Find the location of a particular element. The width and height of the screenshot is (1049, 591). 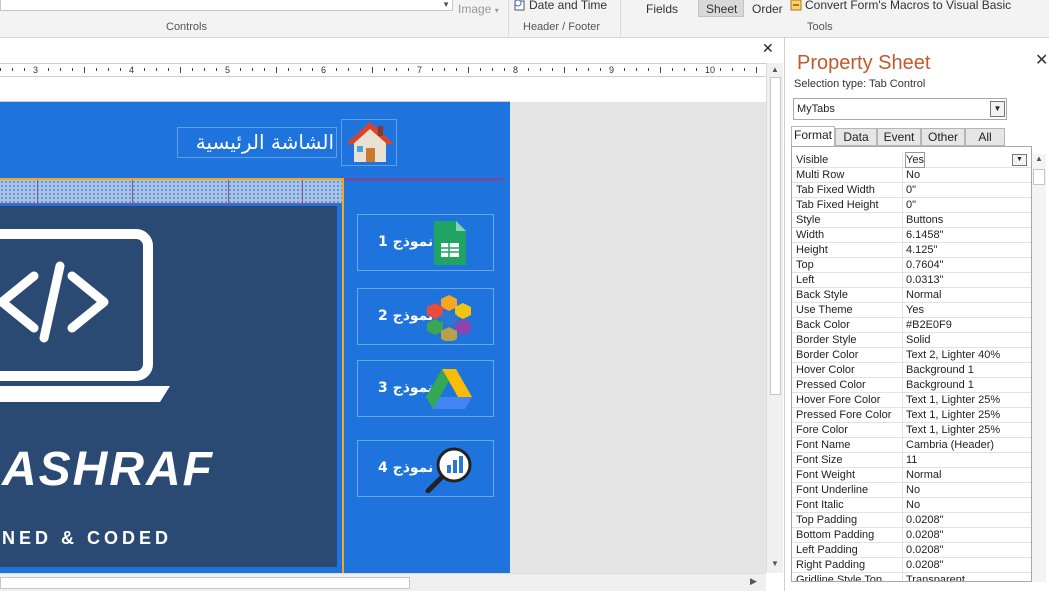

property-row: Back Style Normal is located at coordinates (911, 295).